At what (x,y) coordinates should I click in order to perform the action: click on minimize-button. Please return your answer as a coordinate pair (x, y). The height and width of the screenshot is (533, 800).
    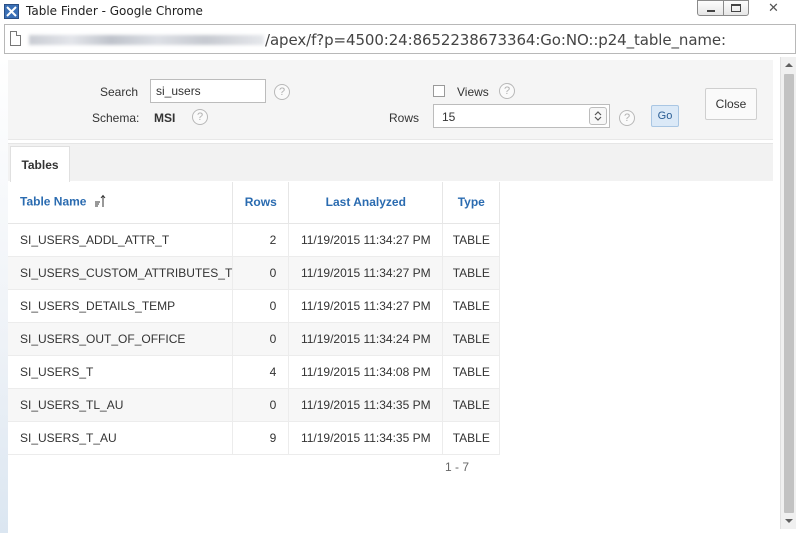
    Looking at the image, I should click on (710, 8).